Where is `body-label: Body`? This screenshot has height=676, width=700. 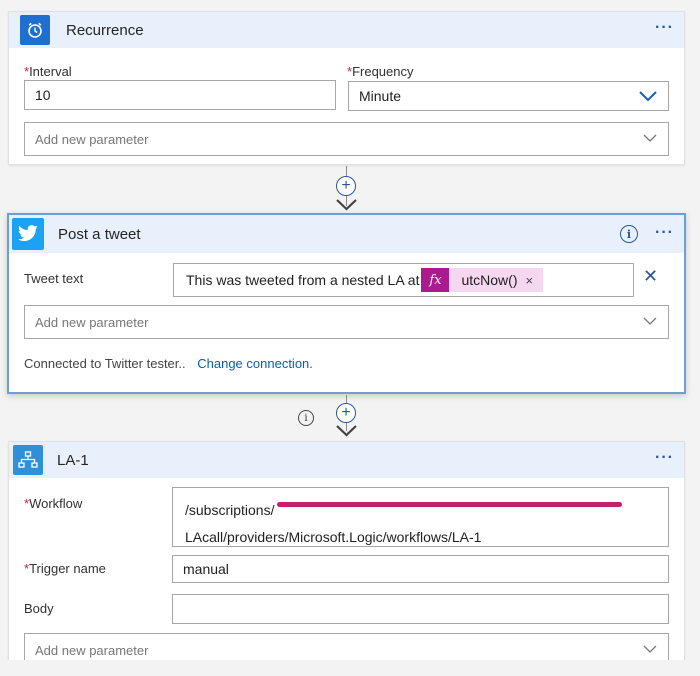 body-label: Body is located at coordinates (39, 608).